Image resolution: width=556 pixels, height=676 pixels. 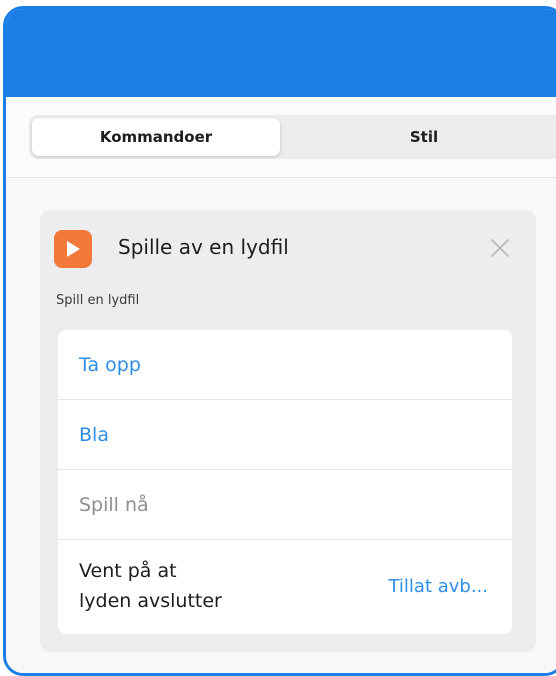 I want to click on tab-kommandoer: Kommandoer, so click(x=156, y=137).